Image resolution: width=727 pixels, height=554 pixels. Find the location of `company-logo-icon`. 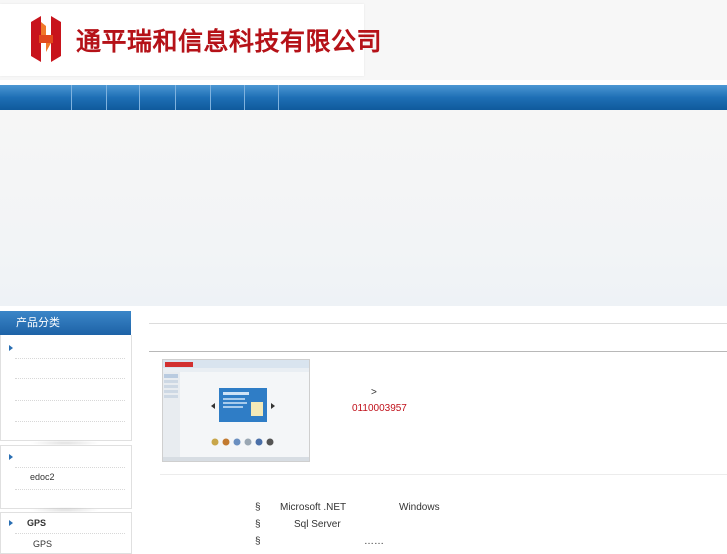

company-logo-icon is located at coordinates (46, 39).